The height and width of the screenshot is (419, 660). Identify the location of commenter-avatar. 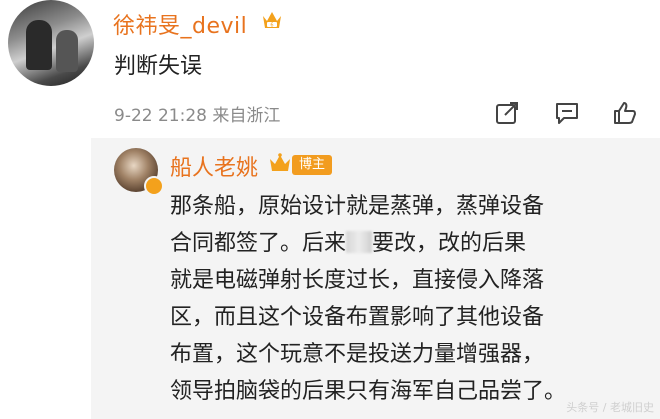
(51, 43).